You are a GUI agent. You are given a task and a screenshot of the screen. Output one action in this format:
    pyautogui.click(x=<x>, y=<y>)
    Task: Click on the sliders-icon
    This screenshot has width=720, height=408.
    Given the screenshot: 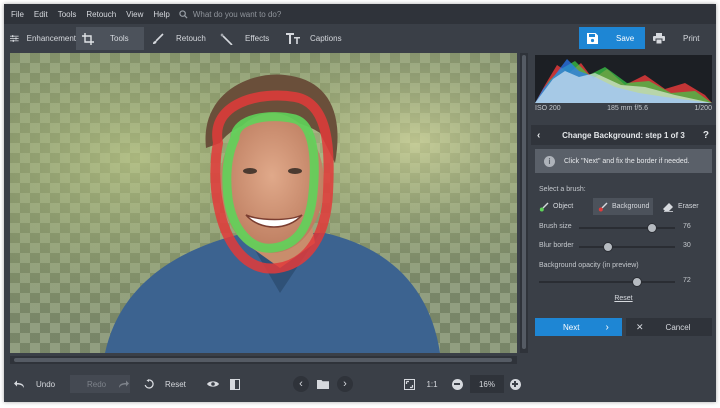 What is the action you would take?
    pyautogui.click(x=14, y=38)
    